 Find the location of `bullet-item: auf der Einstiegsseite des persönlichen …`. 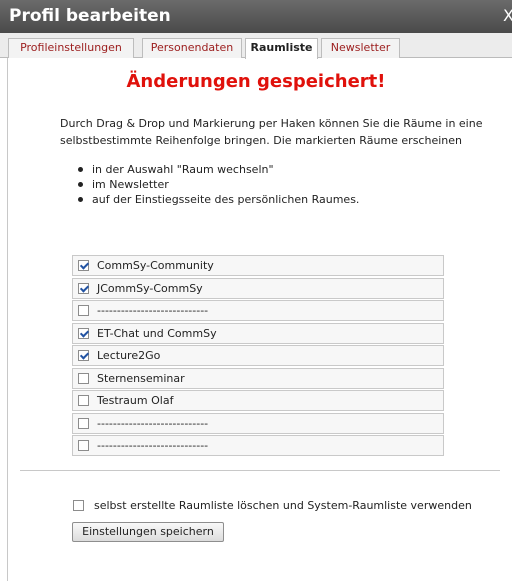

bullet-item: auf der Einstiegsseite des persönlichen … is located at coordinates (217, 199).